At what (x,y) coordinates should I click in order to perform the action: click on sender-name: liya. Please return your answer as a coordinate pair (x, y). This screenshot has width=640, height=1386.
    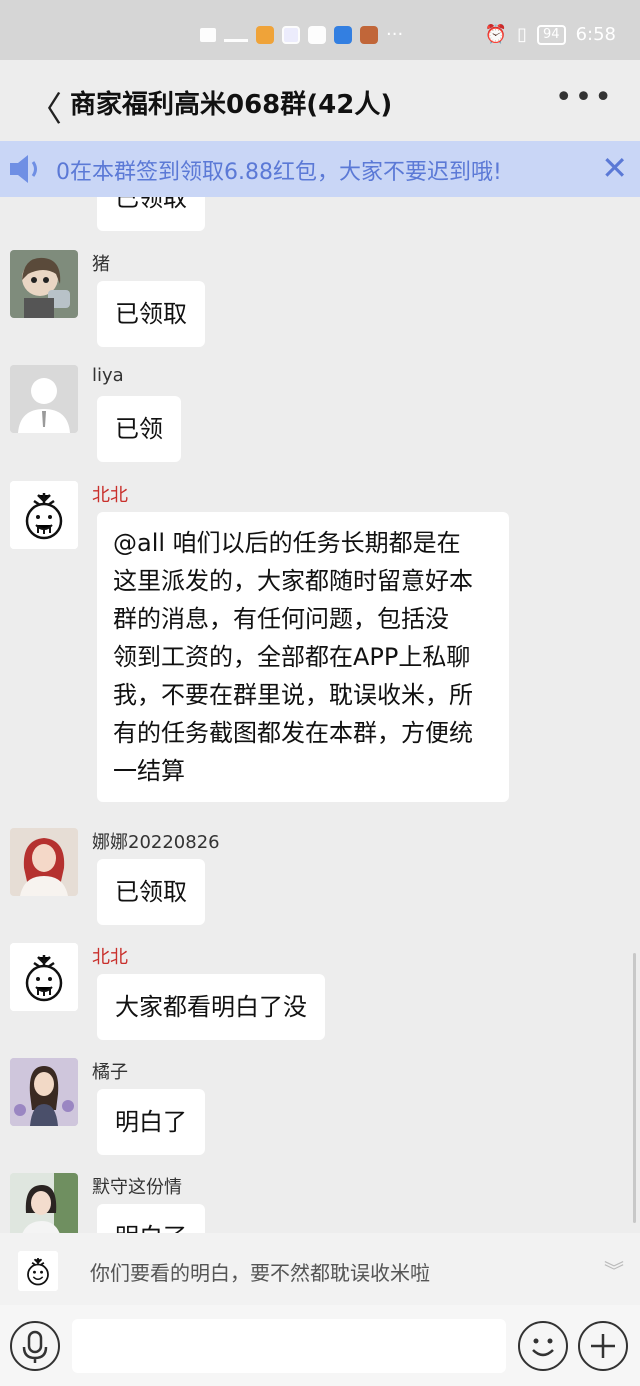
    Looking at the image, I should click on (108, 375).